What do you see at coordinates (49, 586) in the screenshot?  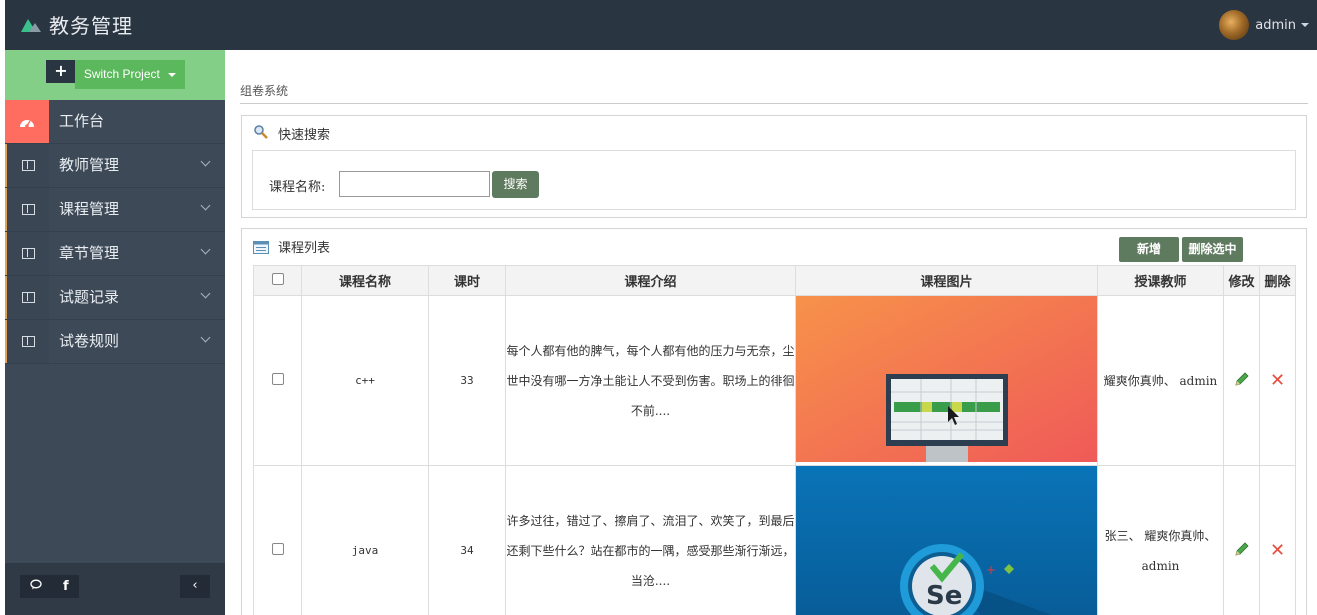 I see `social-buttons: f` at bounding box center [49, 586].